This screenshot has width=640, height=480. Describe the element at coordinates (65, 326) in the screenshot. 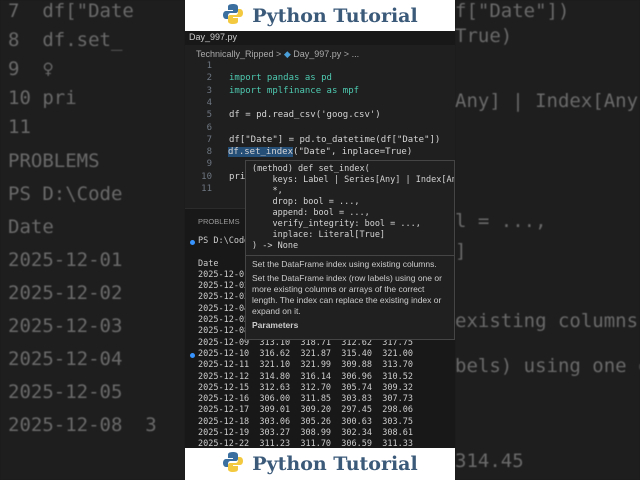

I see `background-text: 2025-12-03` at that location.